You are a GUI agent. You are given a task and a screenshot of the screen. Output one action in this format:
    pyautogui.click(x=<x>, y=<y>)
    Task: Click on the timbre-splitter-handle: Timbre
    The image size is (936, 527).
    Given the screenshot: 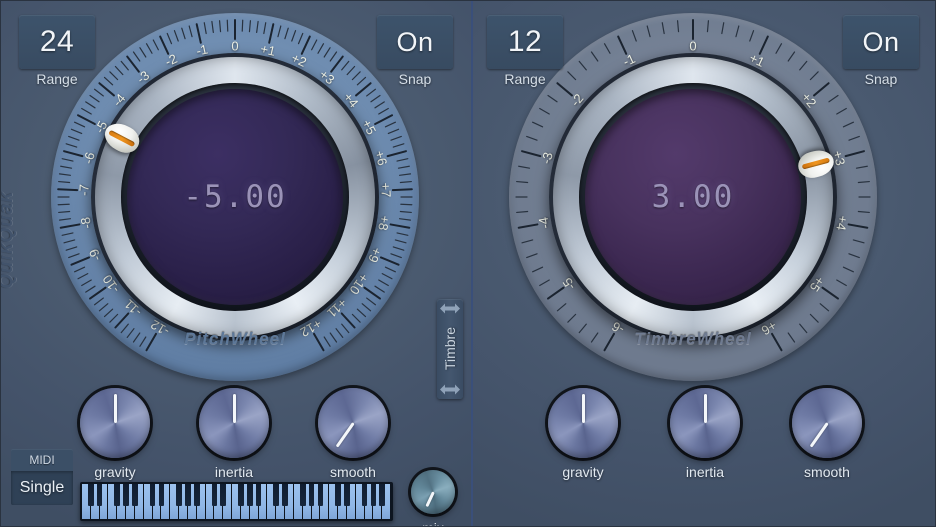 What is the action you would take?
    pyautogui.click(x=450, y=349)
    